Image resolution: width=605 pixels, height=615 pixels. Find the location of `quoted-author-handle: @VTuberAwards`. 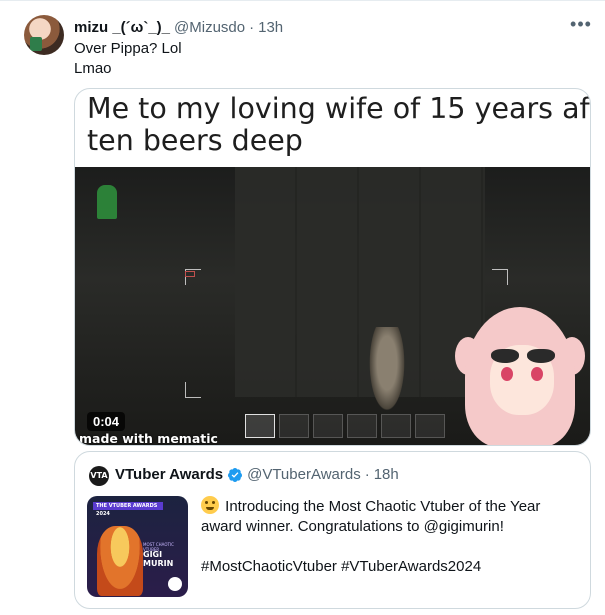

quoted-author-handle: @VTuberAwards is located at coordinates (304, 474).